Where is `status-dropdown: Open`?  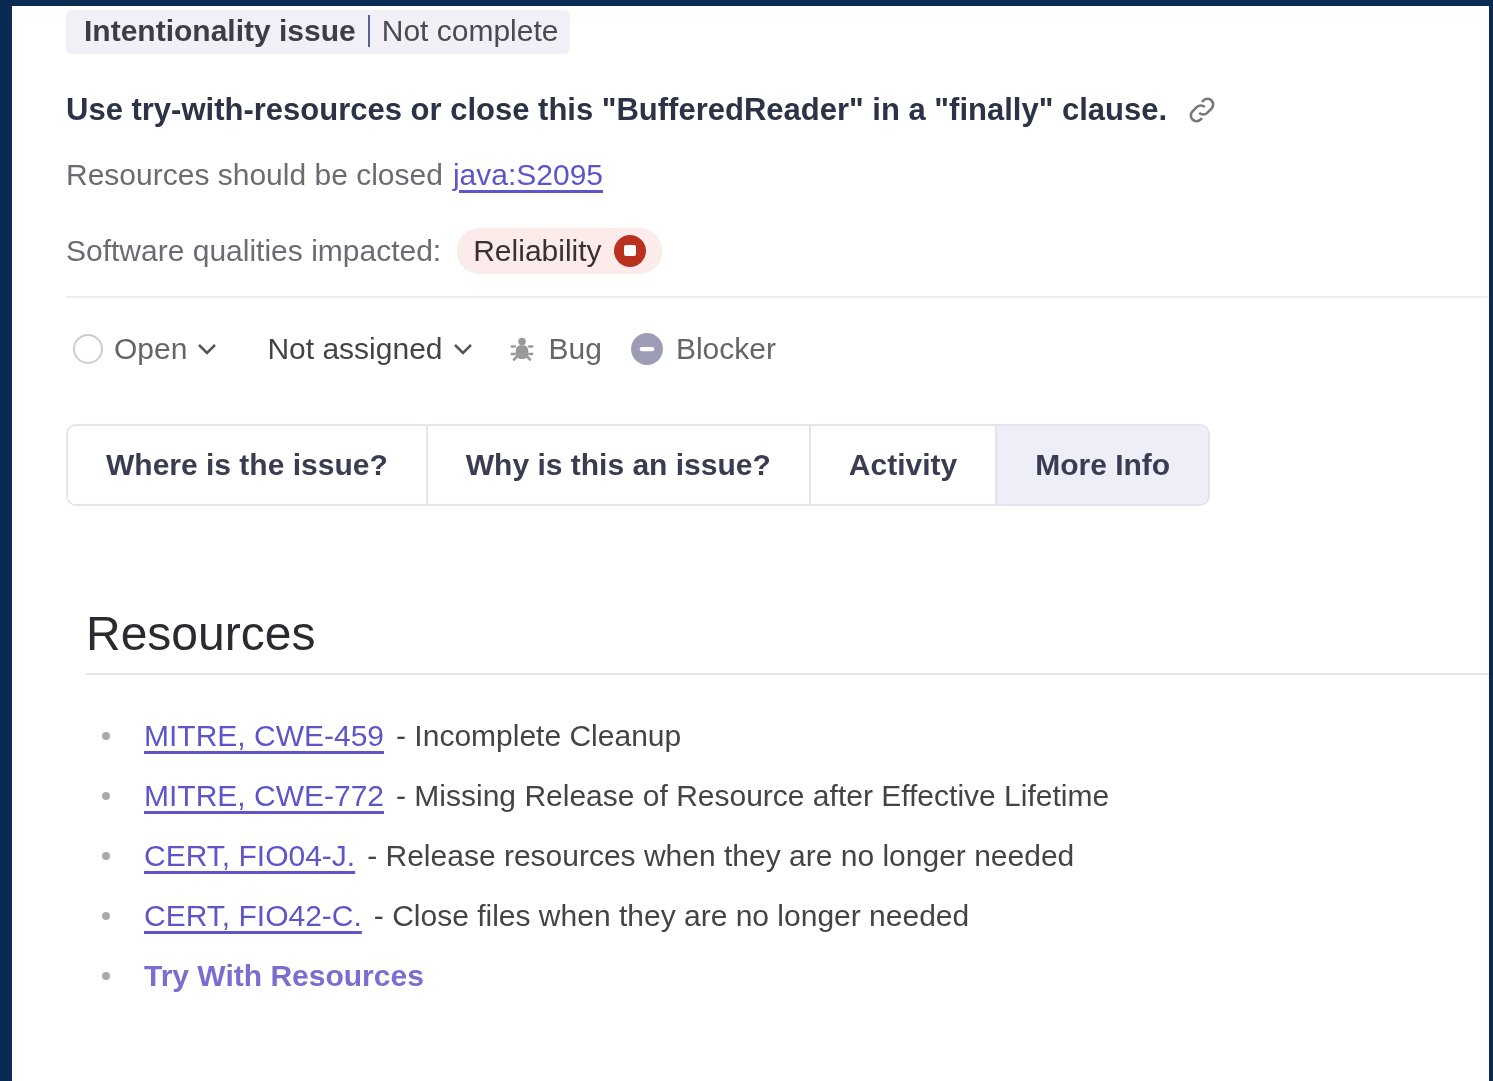
status-dropdown: Open is located at coordinates (145, 349).